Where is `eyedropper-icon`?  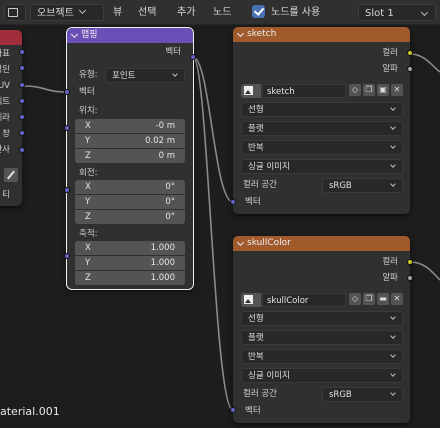 eyedropper-icon is located at coordinates (11, 175).